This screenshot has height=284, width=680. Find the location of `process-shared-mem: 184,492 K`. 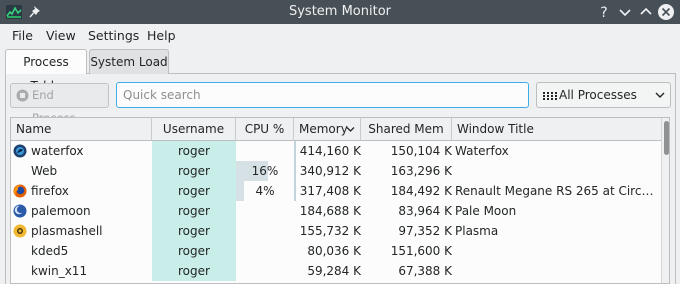

process-shared-mem: 184,492 K is located at coordinates (421, 191).